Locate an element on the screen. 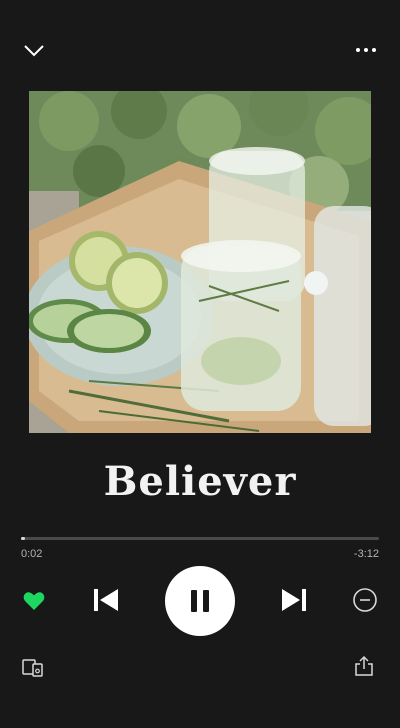 This screenshot has height=728, width=400. more-dots-icon is located at coordinates (366, 50).